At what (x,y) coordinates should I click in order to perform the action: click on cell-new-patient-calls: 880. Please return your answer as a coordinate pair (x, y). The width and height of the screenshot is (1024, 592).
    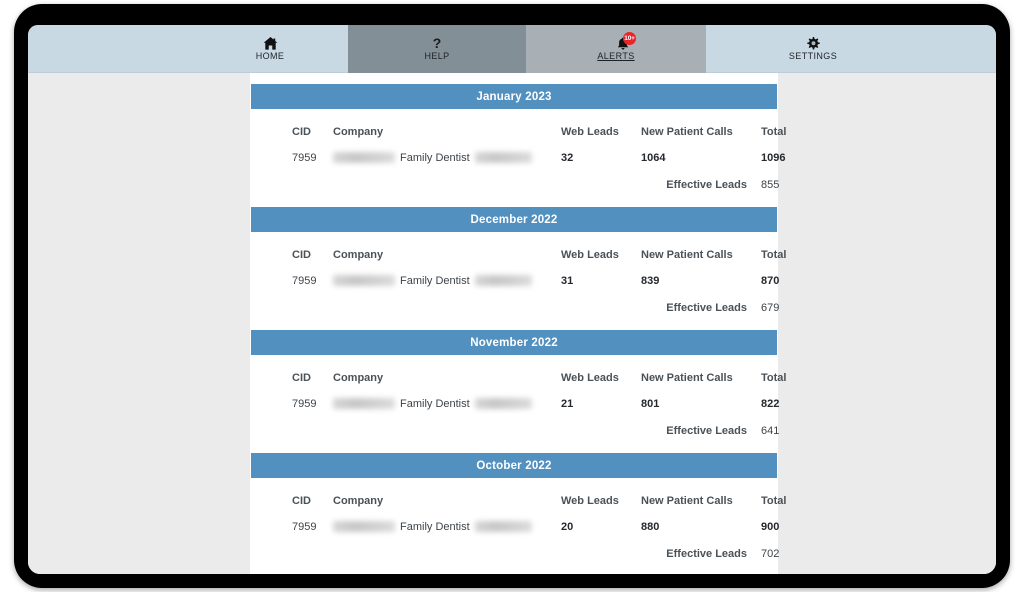
    Looking at the image, I should click on (650, 527).